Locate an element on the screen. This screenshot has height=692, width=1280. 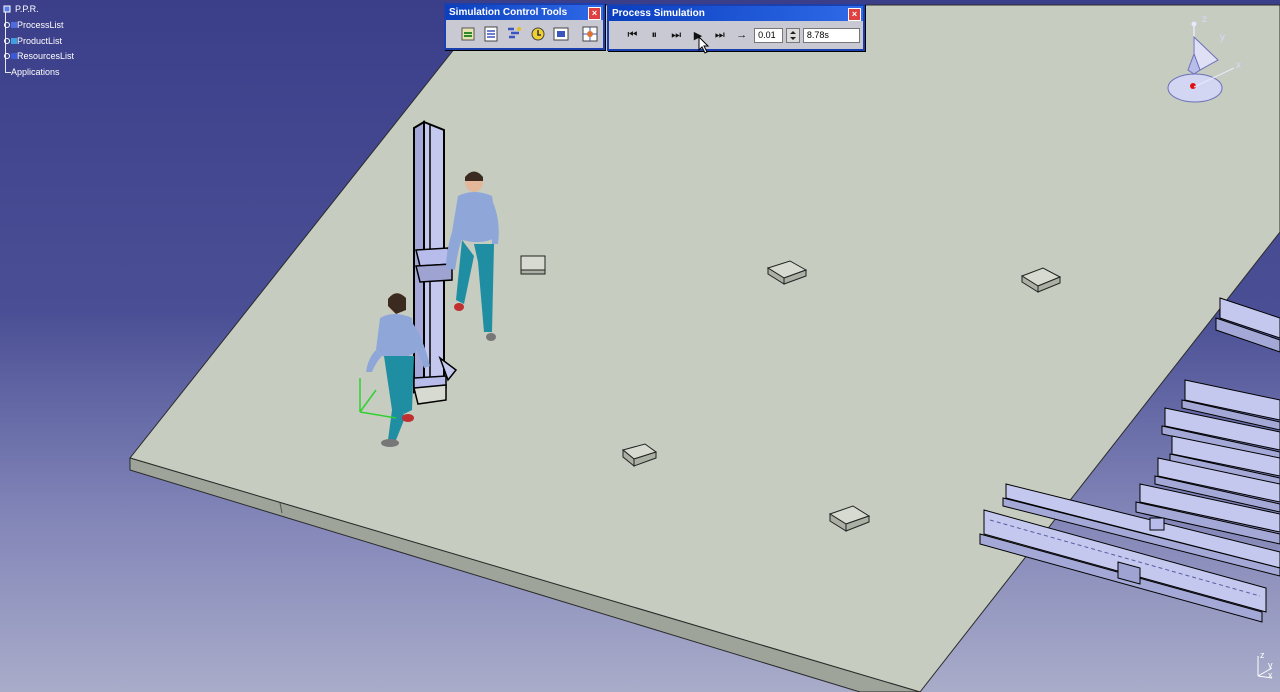
product-list-icon is located at coordinates (10, 41).